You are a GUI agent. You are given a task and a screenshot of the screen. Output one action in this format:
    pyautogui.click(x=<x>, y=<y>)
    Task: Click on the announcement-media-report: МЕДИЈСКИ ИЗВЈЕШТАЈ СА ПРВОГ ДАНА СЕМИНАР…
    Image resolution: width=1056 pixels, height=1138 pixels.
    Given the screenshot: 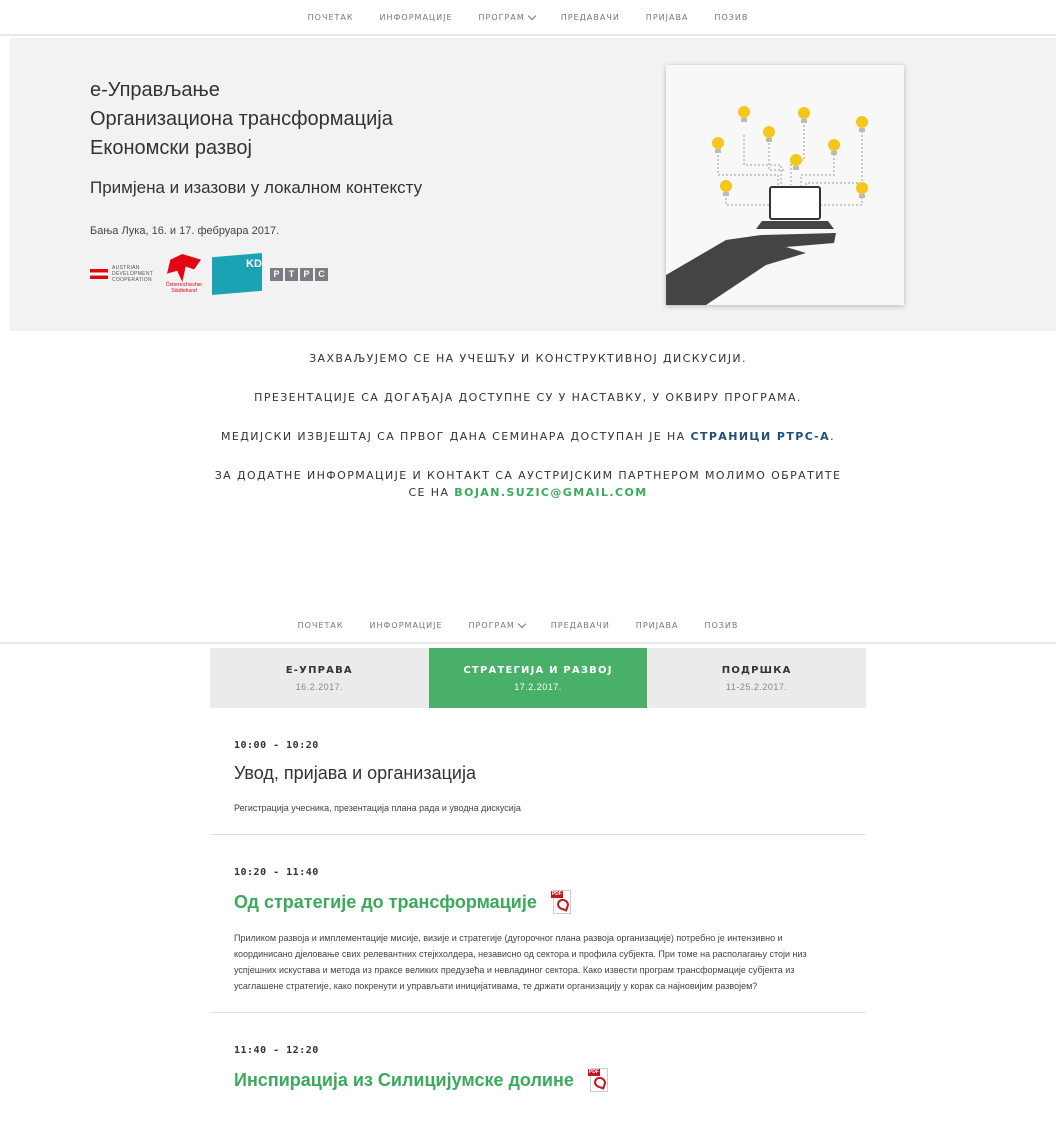 What is the action you would take?
    pyautogui.click(x=528, y=436)
    